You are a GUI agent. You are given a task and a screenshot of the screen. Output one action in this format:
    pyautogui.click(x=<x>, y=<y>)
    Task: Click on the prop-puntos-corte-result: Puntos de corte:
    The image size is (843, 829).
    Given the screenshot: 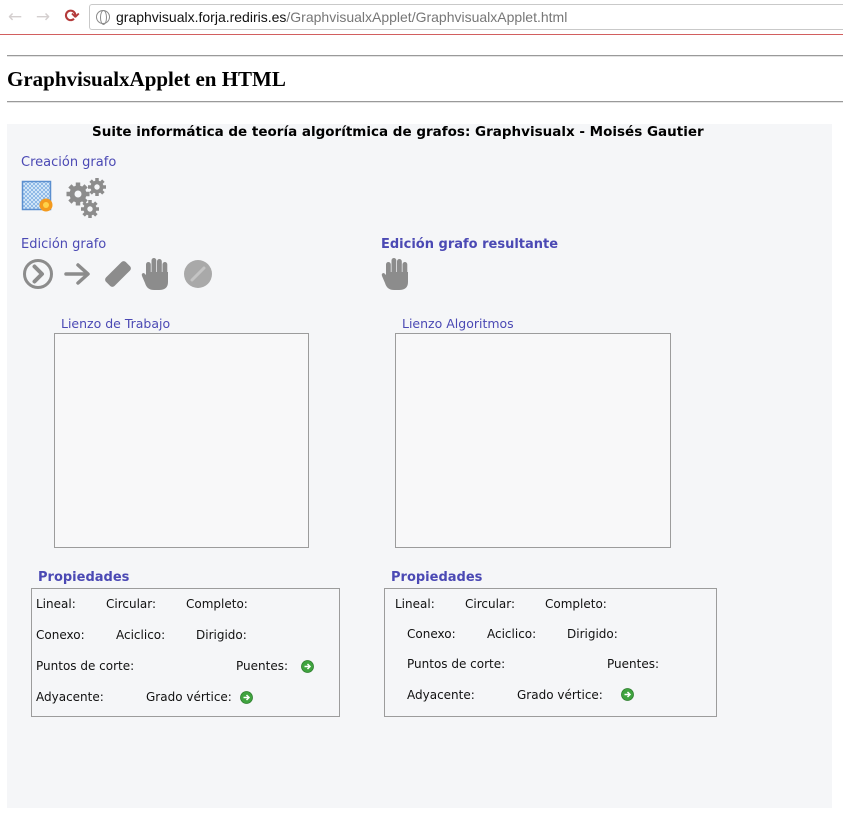 What is the action you would take?
    pyautogui.click(x=456, y=664)
    